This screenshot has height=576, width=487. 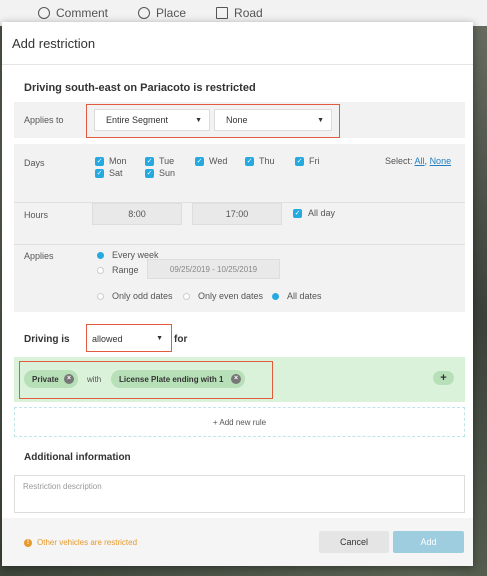 What do you see at coordinates (44, 120) in the screenshot?
I see `applies-to-label: Applies to` at bounding box center [44, 120].